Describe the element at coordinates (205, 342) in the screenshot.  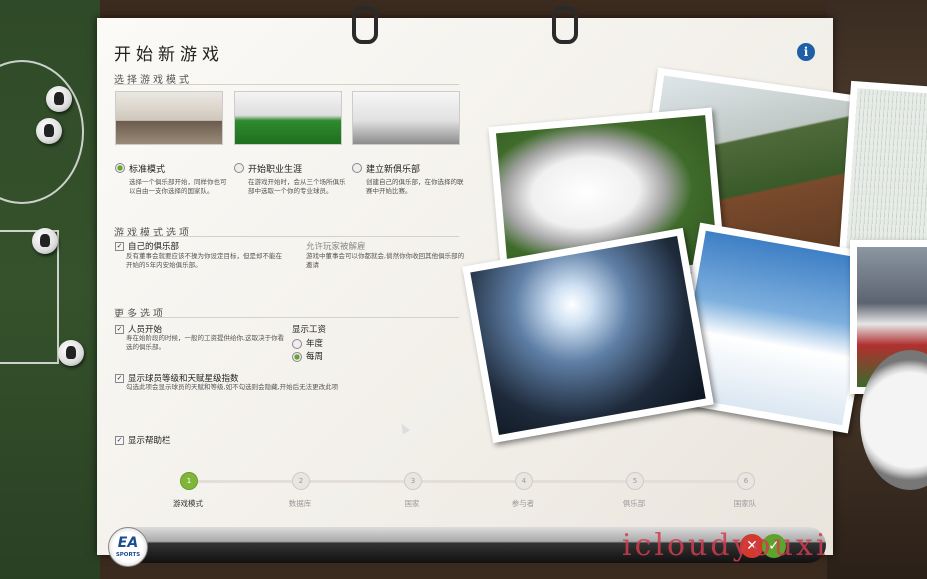
I see `option-description: 寿在始阶段的时候，一般的工资提供给你,这取决于你看选的俱乐部。` at that location.